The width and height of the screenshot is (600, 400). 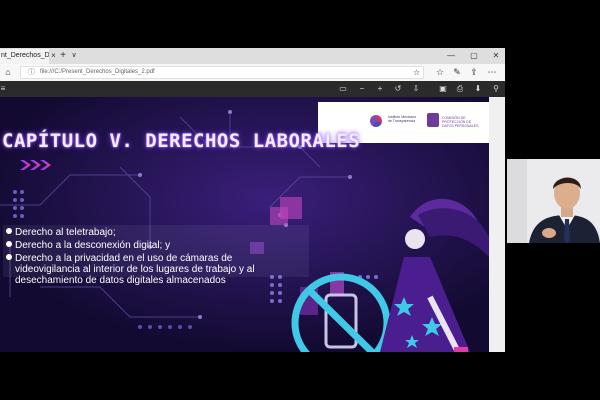 What do you see at coordinates (440, 72) in the screenshot?
I see `favorites-icon: ☆` at bounding box center [440, 72].